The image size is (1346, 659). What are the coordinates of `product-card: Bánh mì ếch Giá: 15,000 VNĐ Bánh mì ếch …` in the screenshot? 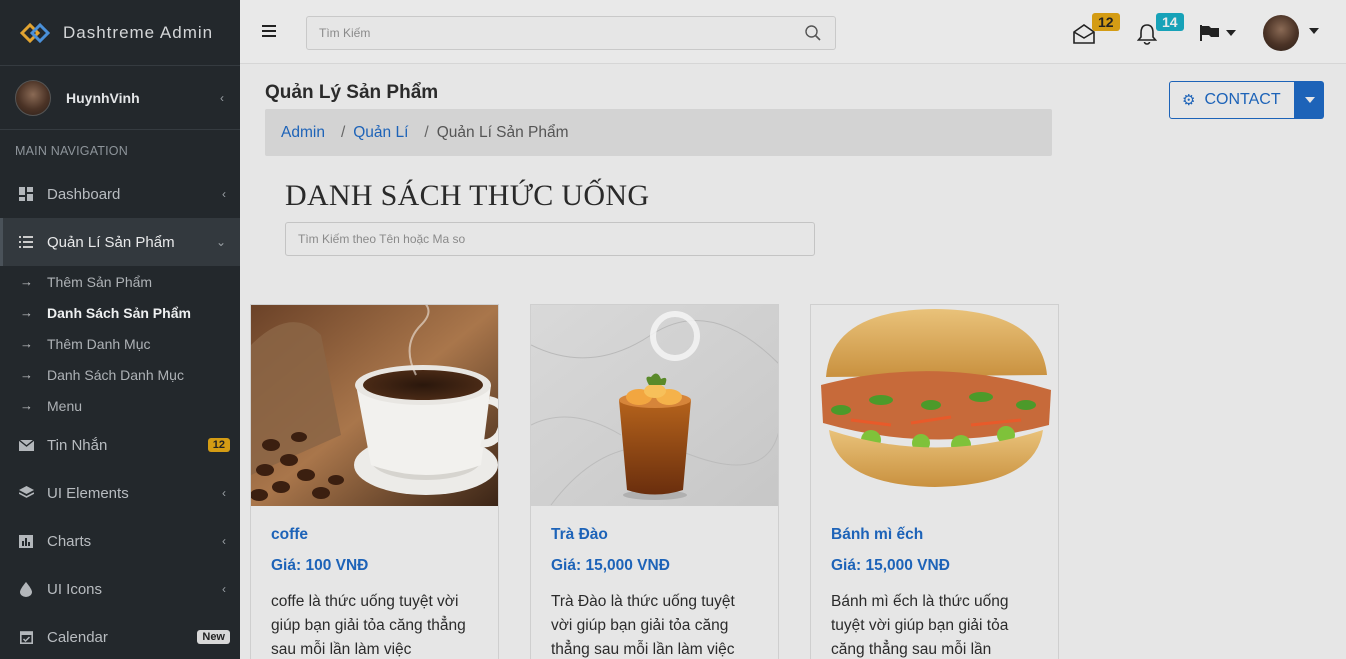 It's located at (934, 481).